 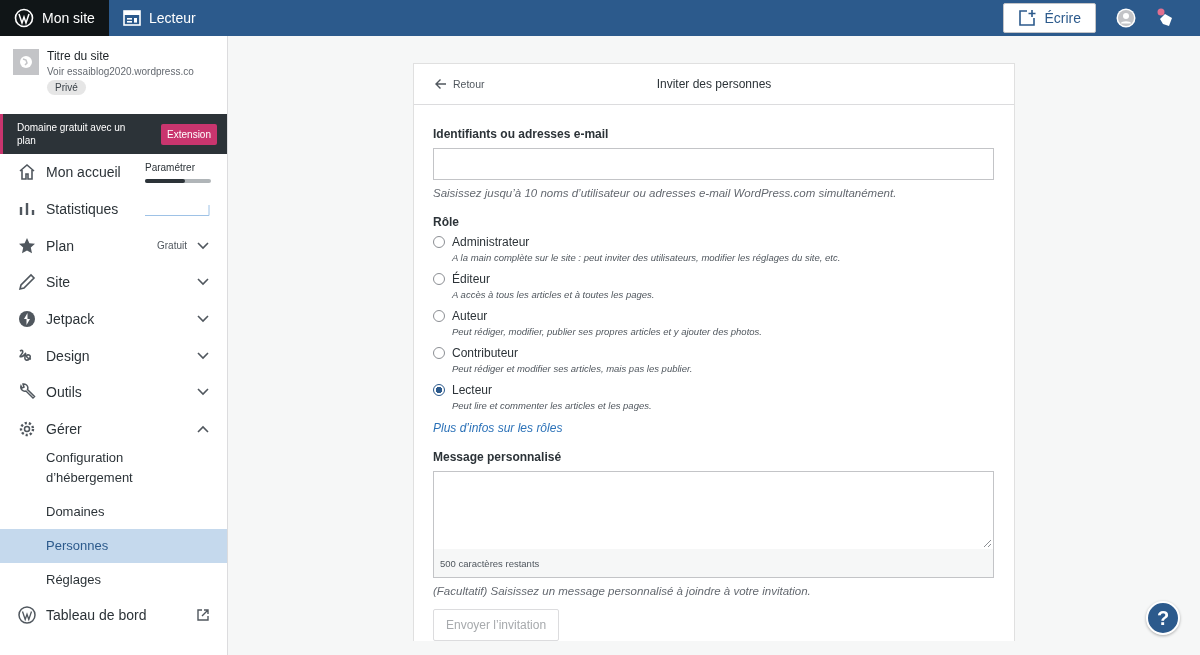 I want to click on field-label: Identifiants ou adresses e-mail, so click(x=521, y=134).